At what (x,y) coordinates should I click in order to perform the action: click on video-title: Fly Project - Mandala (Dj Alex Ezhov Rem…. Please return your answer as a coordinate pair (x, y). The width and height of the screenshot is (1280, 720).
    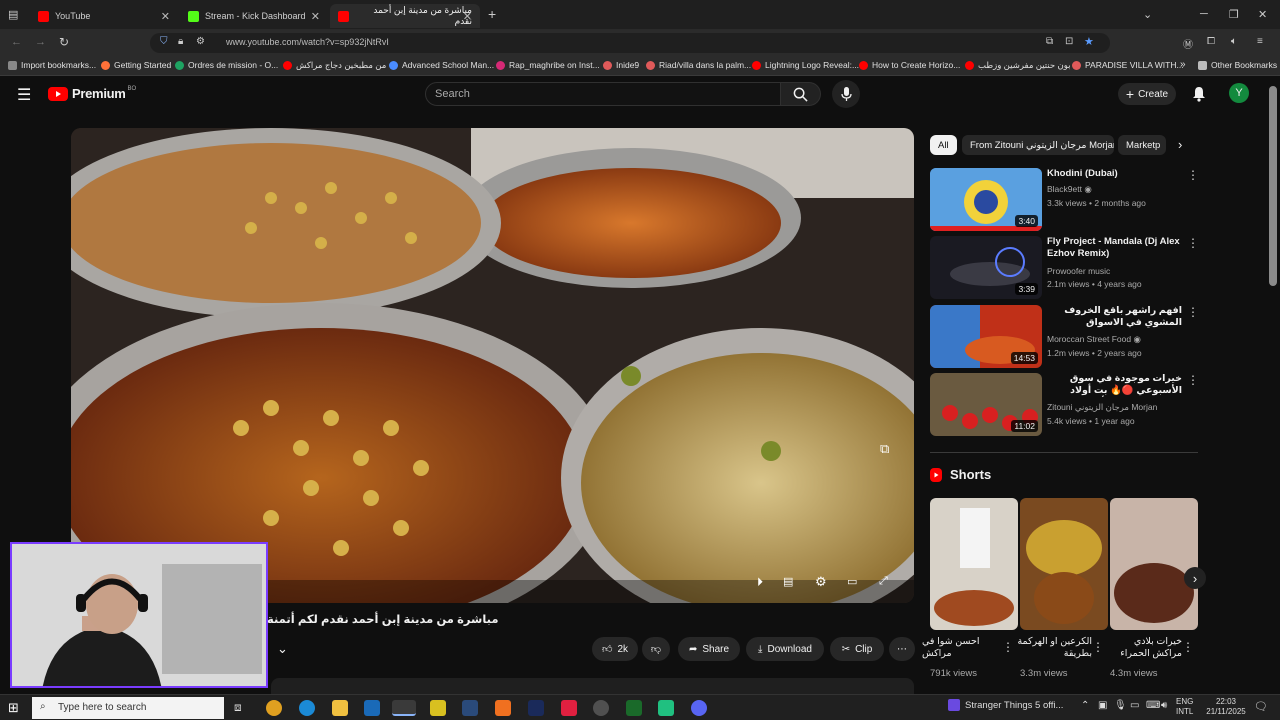
    Looking at the image, I should click on (1114, 248).